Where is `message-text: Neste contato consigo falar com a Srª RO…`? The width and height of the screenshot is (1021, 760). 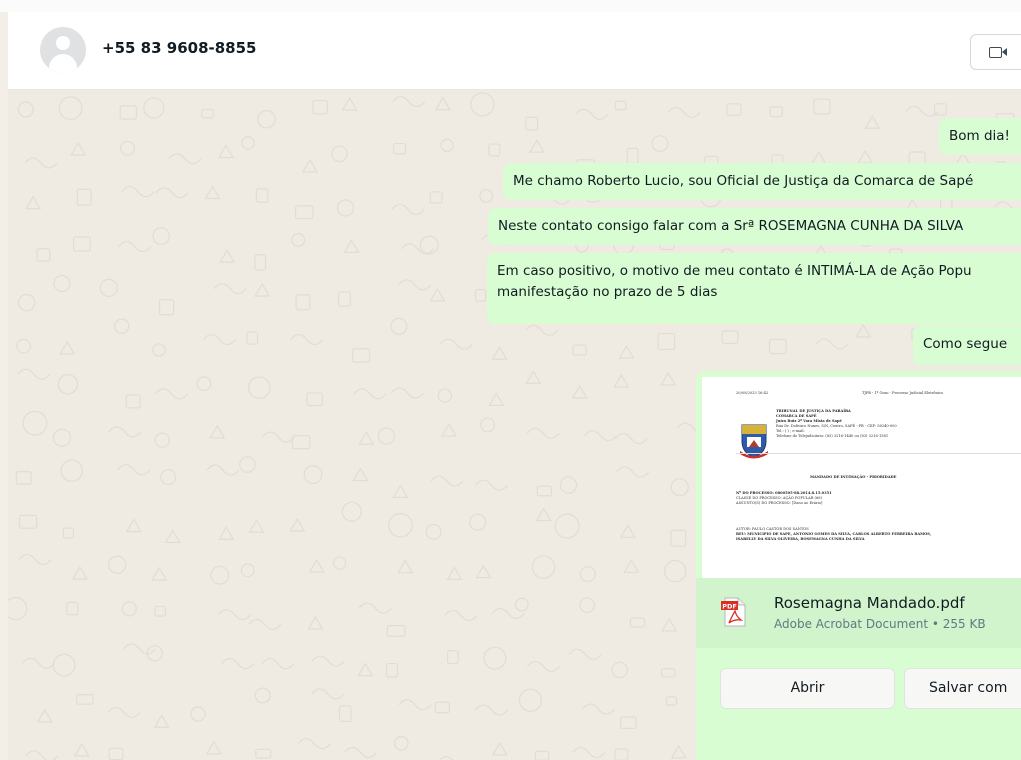 message-text: Neste contato consigo falar com a Srª RO… is located at coordinates (731, 226).